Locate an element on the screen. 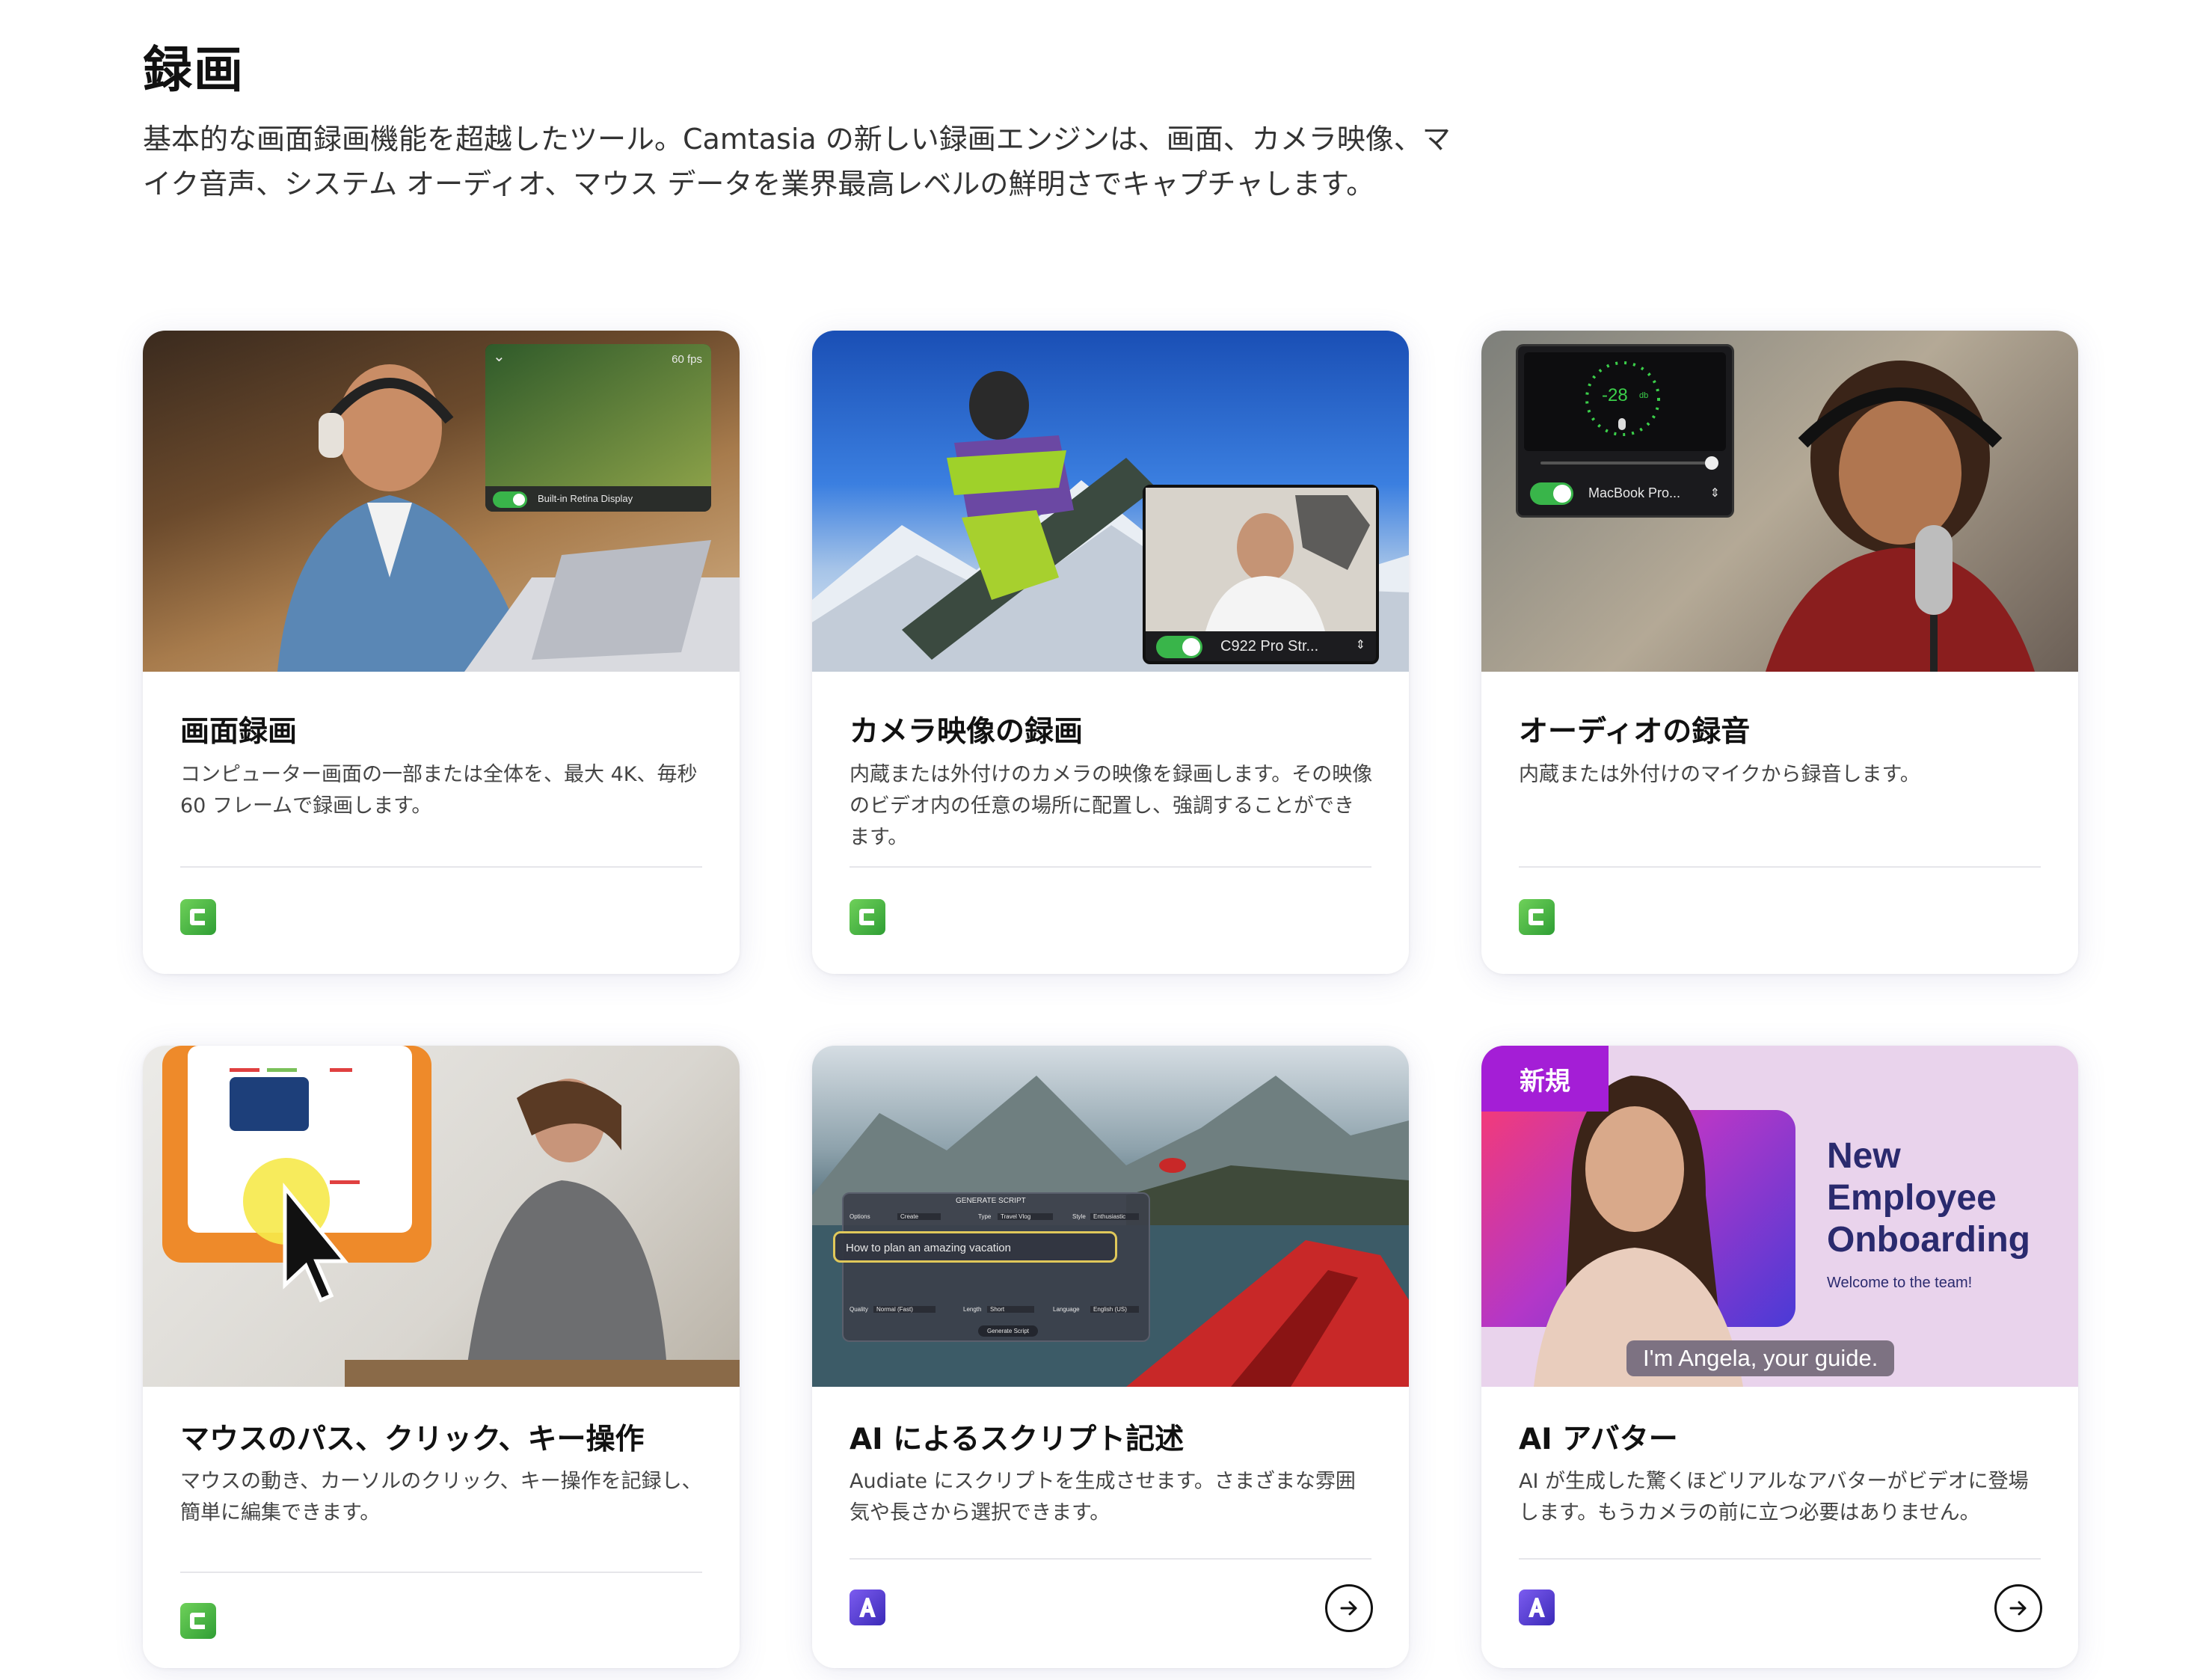 The image size is (2212, 1680). fps-label: 60 fps is located at coordinates (687, 359).